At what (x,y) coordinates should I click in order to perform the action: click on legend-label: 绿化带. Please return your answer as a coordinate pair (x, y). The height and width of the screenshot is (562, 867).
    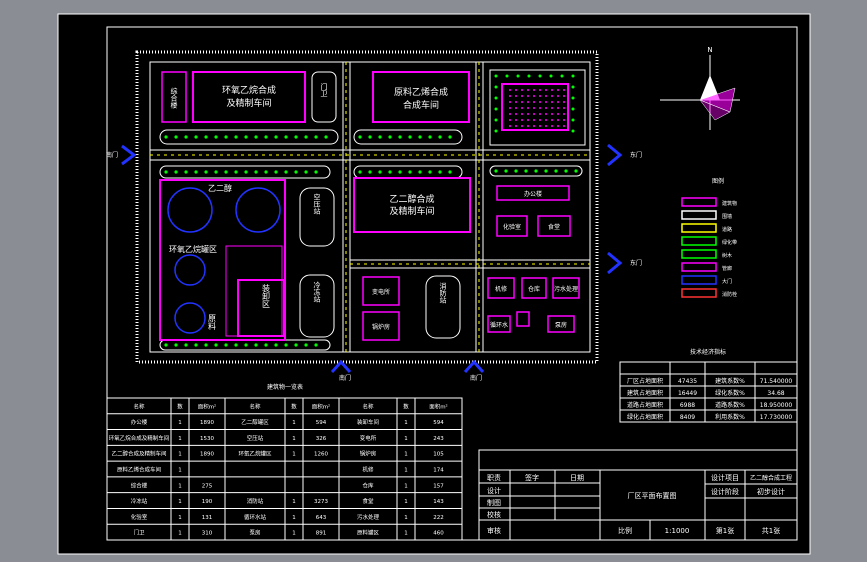
    Looking at the image, I should click on (729, 242).